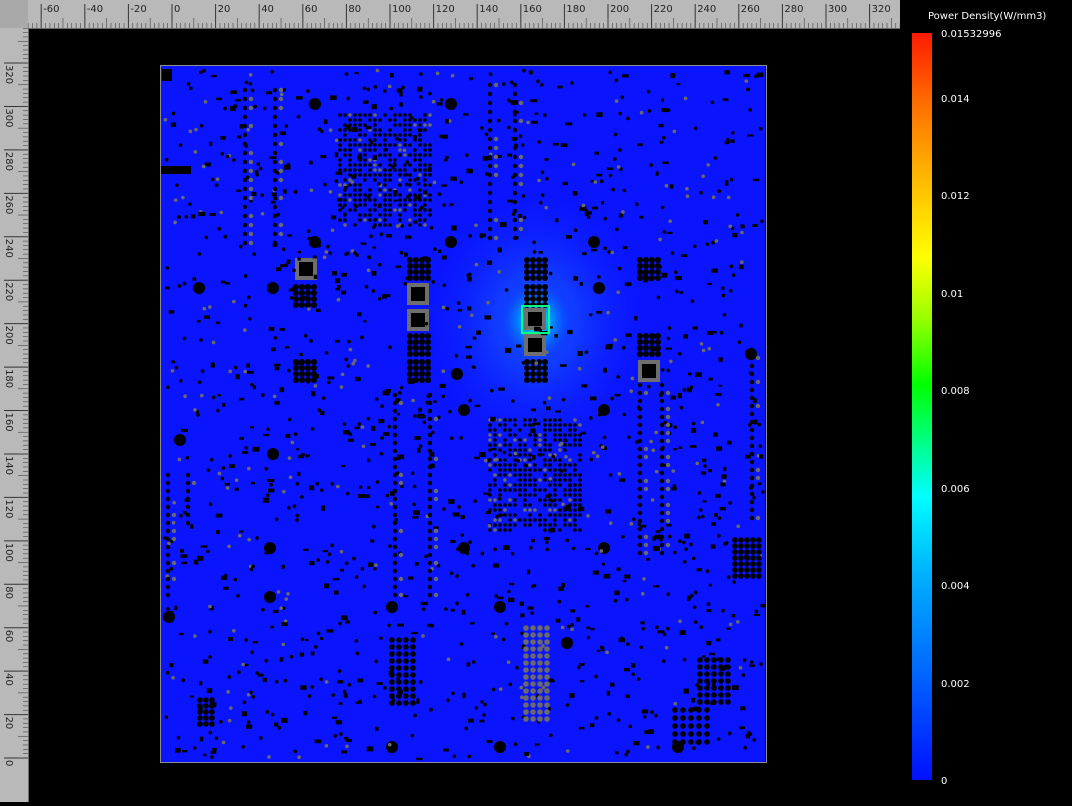 The width and height of the screenshot is (1072, 806). What do you see at coordinates (51, 9) in the screenshot?
I see `ruler-label: -60` at bounding box center [51, 9].